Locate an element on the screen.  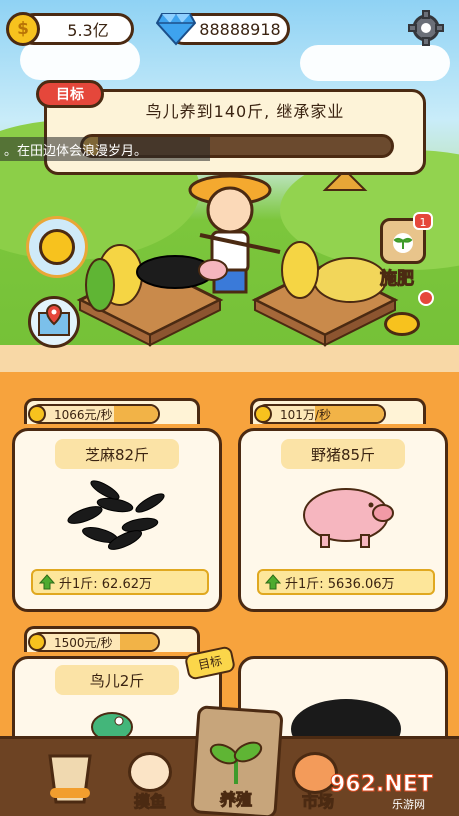
rate-bar: 1500元/秒 is located at coordinates (95, 642).